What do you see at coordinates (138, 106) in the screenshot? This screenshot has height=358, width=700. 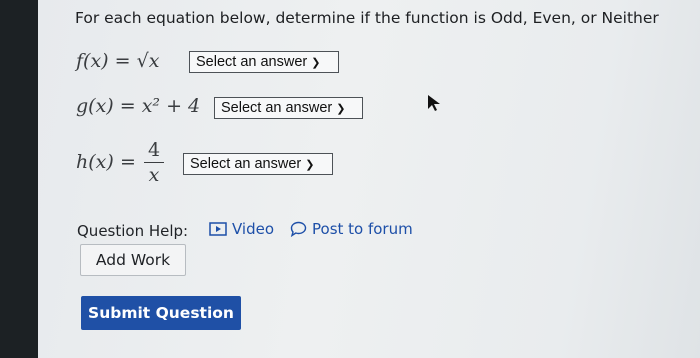 I see `equation-g: g(x) = x² + 4` at bounding box center [138, 106].